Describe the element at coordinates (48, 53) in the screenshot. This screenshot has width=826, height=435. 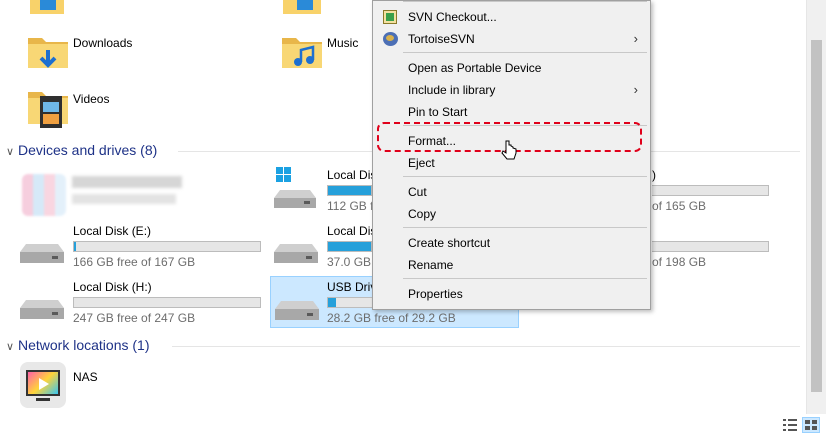
I see `downloads-folder-icon` at that location.